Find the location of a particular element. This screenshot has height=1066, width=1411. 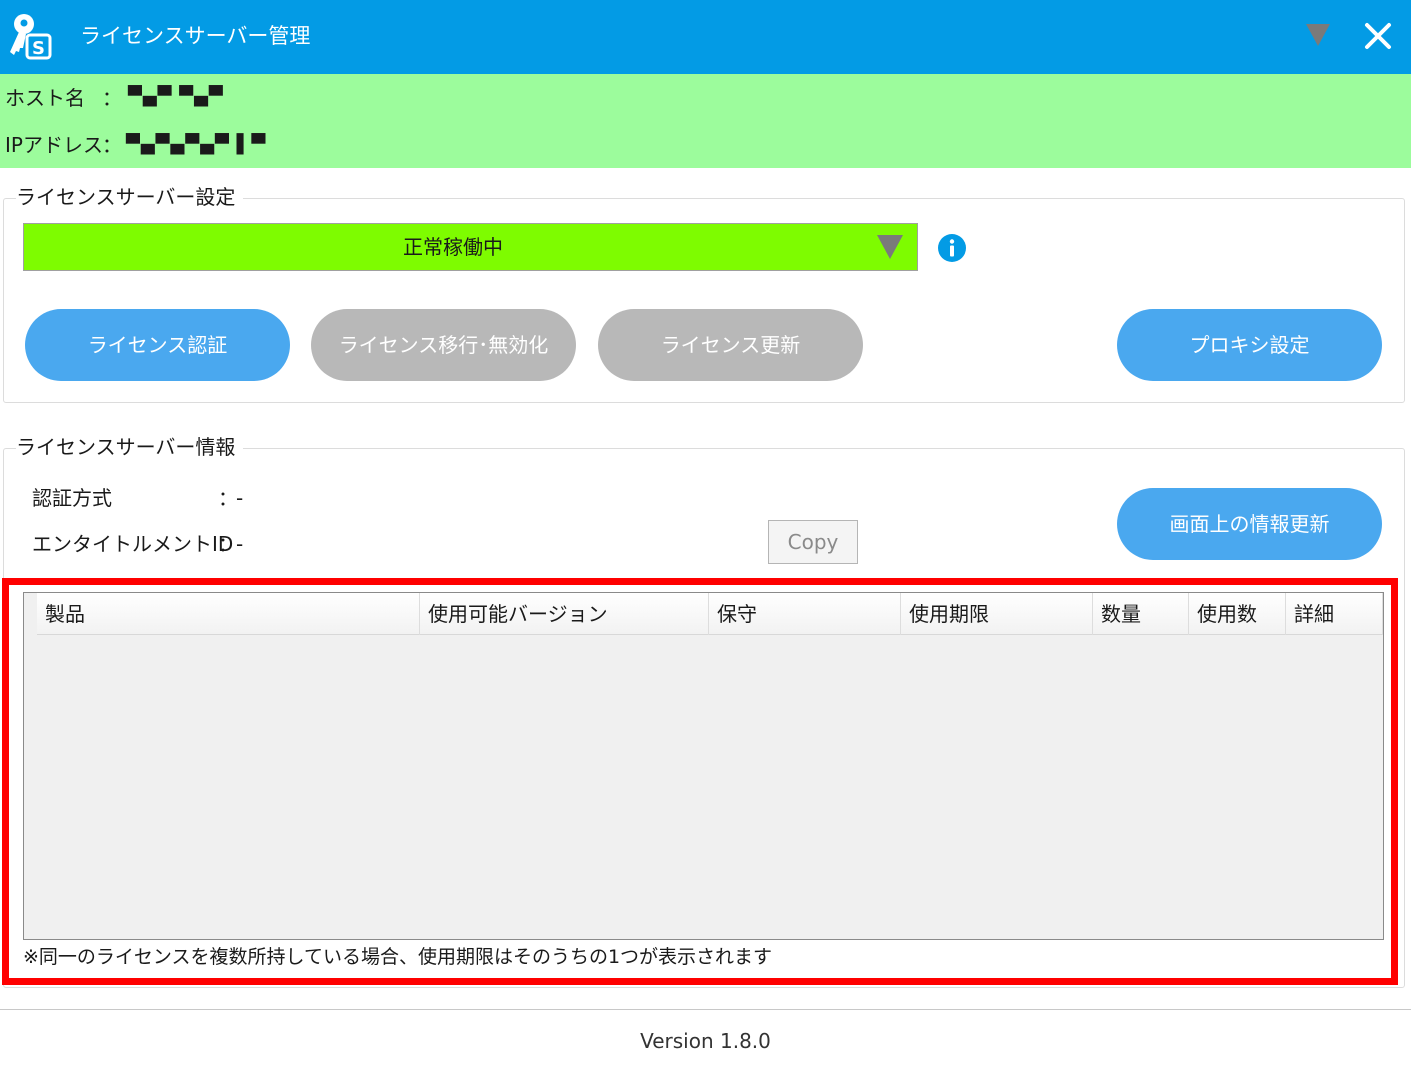

settings-legend: ライセンスサーバー設定 is located at coordinates (130, 197).